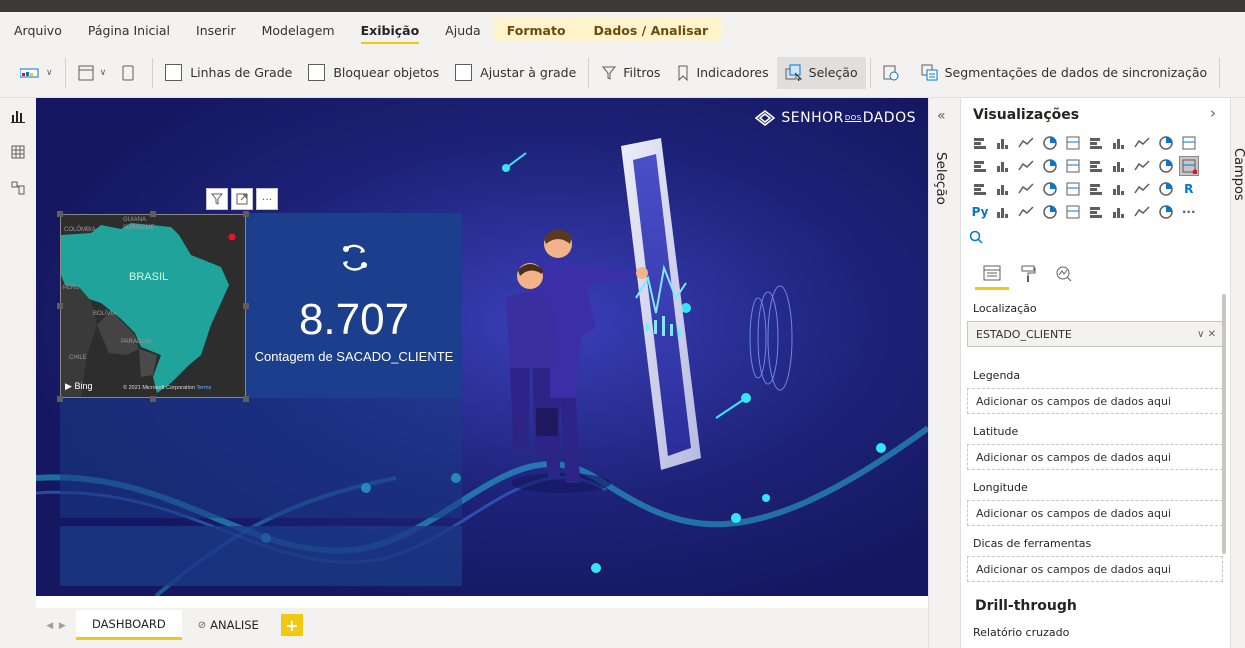 The height and width of the screenshot is (648, 1245). I want to click on stacked-column-icon, so click(1003, 143).